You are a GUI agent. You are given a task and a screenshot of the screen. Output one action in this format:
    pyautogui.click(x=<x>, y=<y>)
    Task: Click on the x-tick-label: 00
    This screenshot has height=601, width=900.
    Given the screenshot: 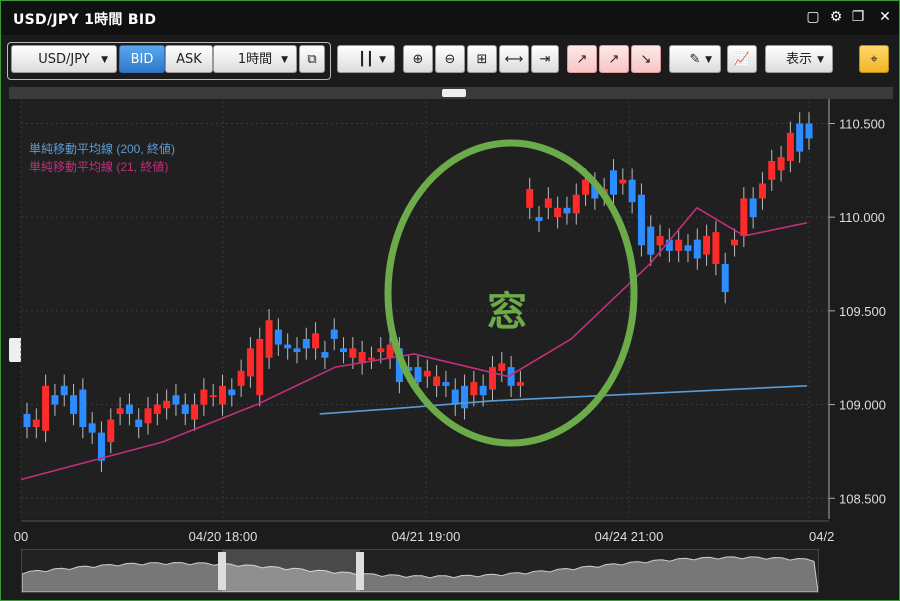 What is the action you would take?
    pyautogui.click(x=21, y=536)
    